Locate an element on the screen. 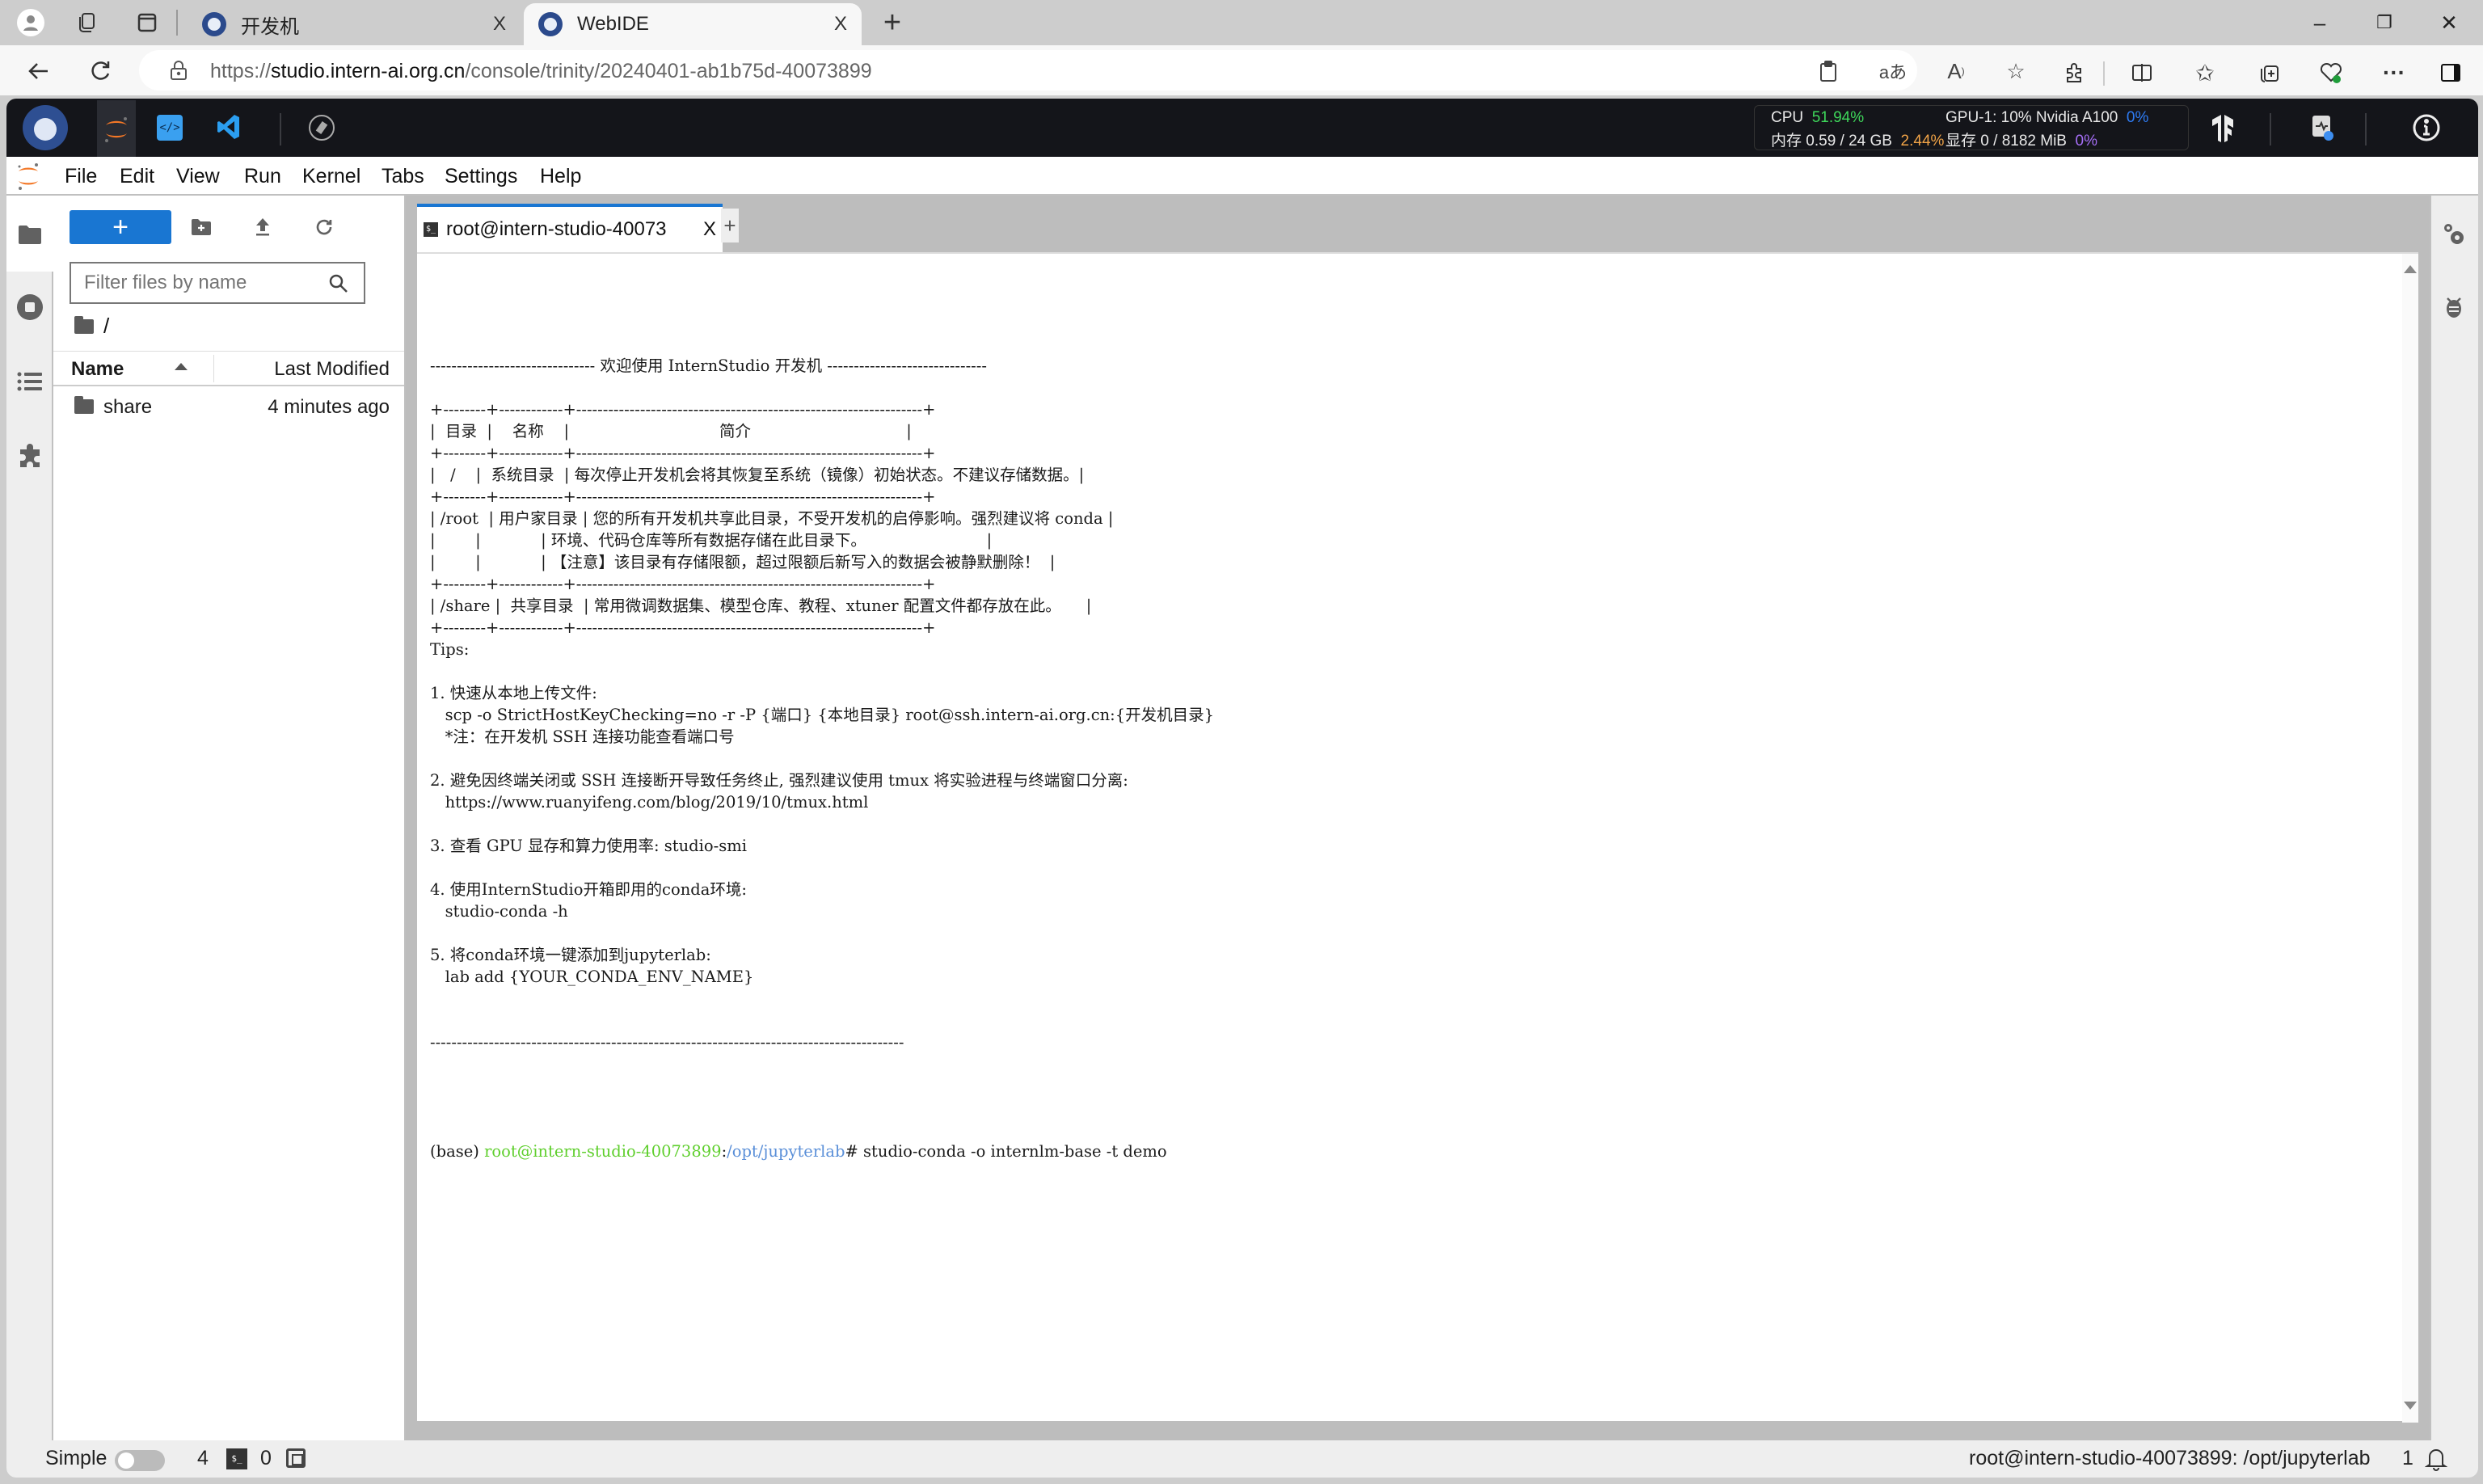 The image size is (2483, 1484). compass-icon is located at coordinates (322, 128).